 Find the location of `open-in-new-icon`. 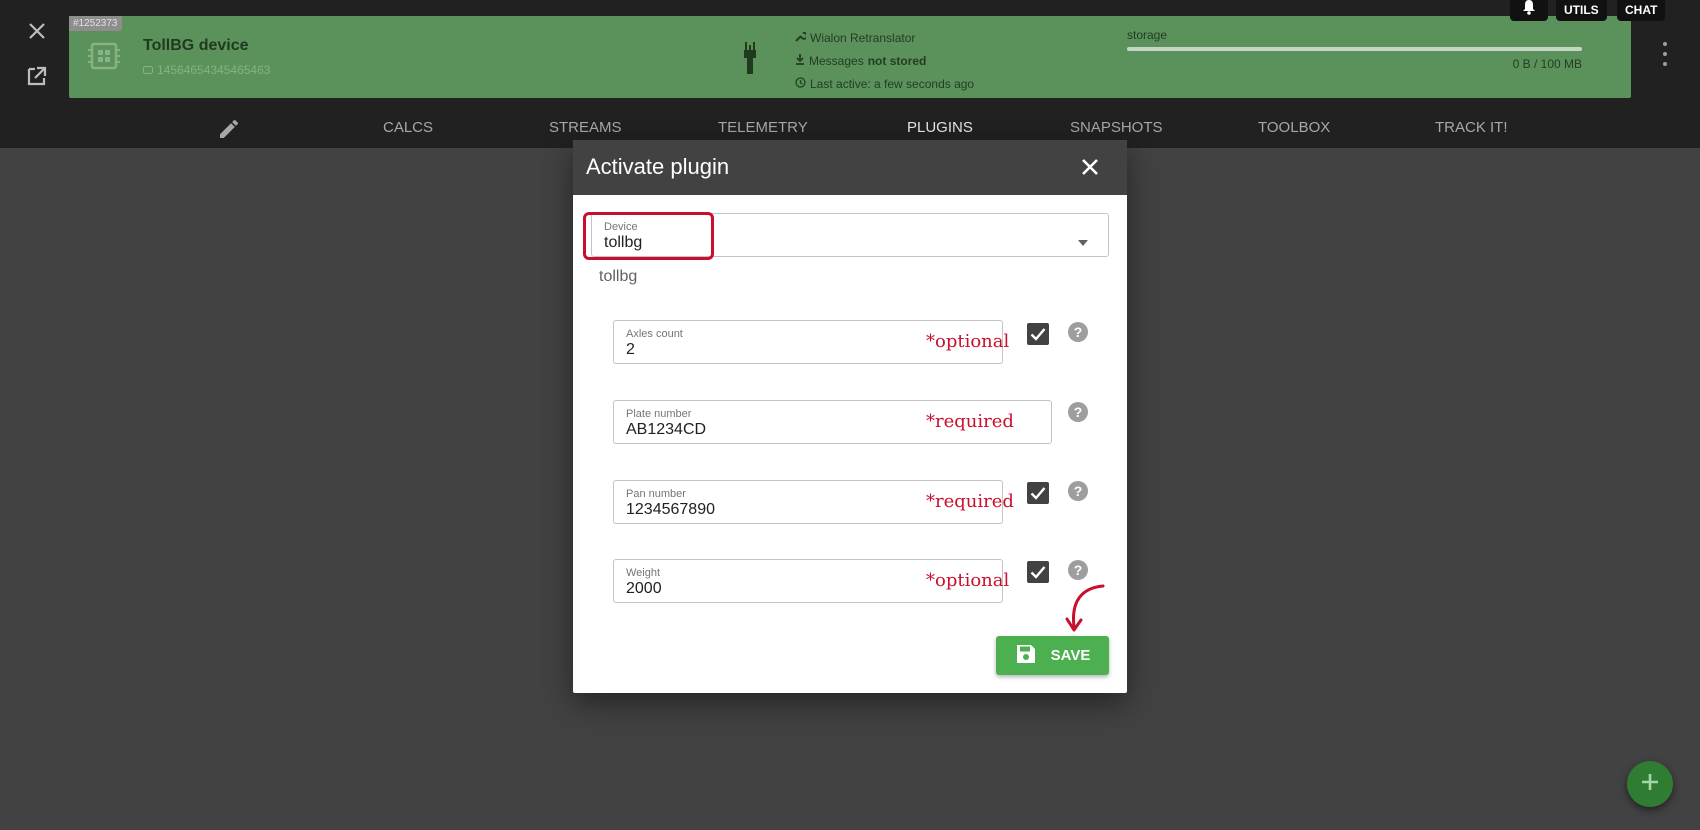

open-in-new-icon is located at coordinates (37, 76).